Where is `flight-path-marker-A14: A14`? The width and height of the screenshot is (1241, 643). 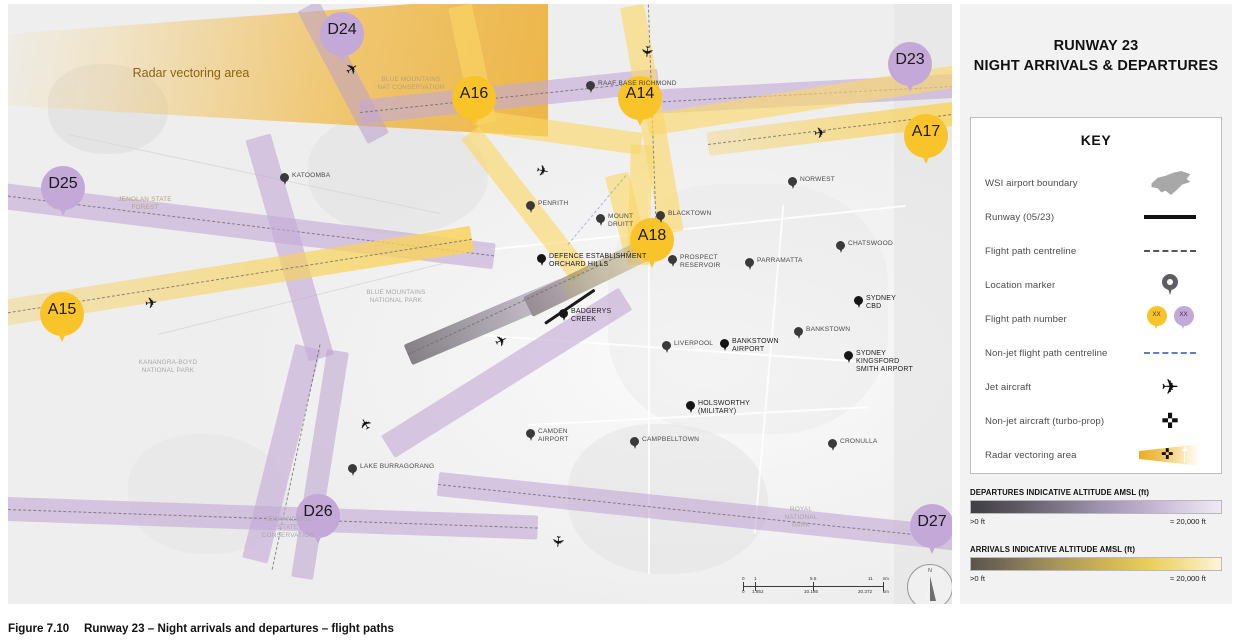 flight-path-marker-A14: A14 is located at coordinates (640, 104).